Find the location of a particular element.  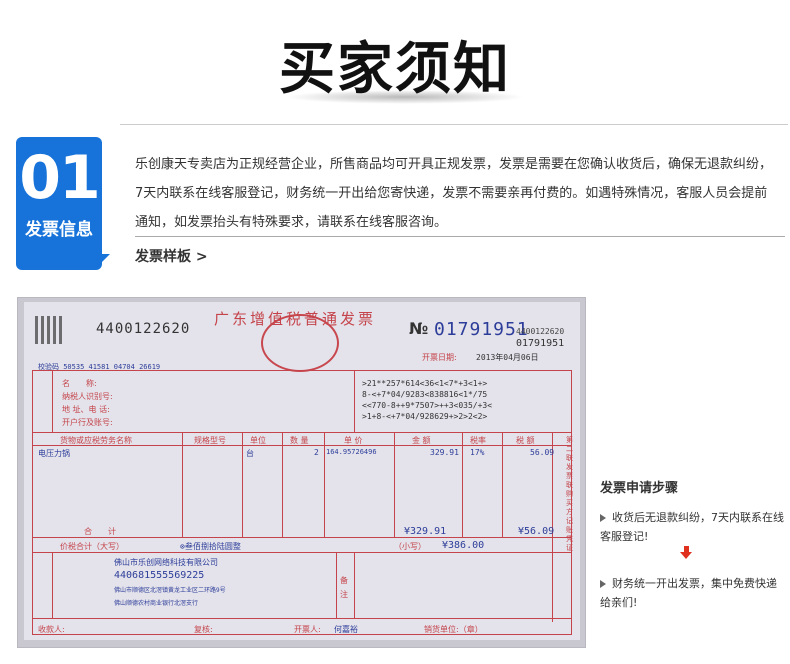

top-divider is located at coordinates (454, 124).